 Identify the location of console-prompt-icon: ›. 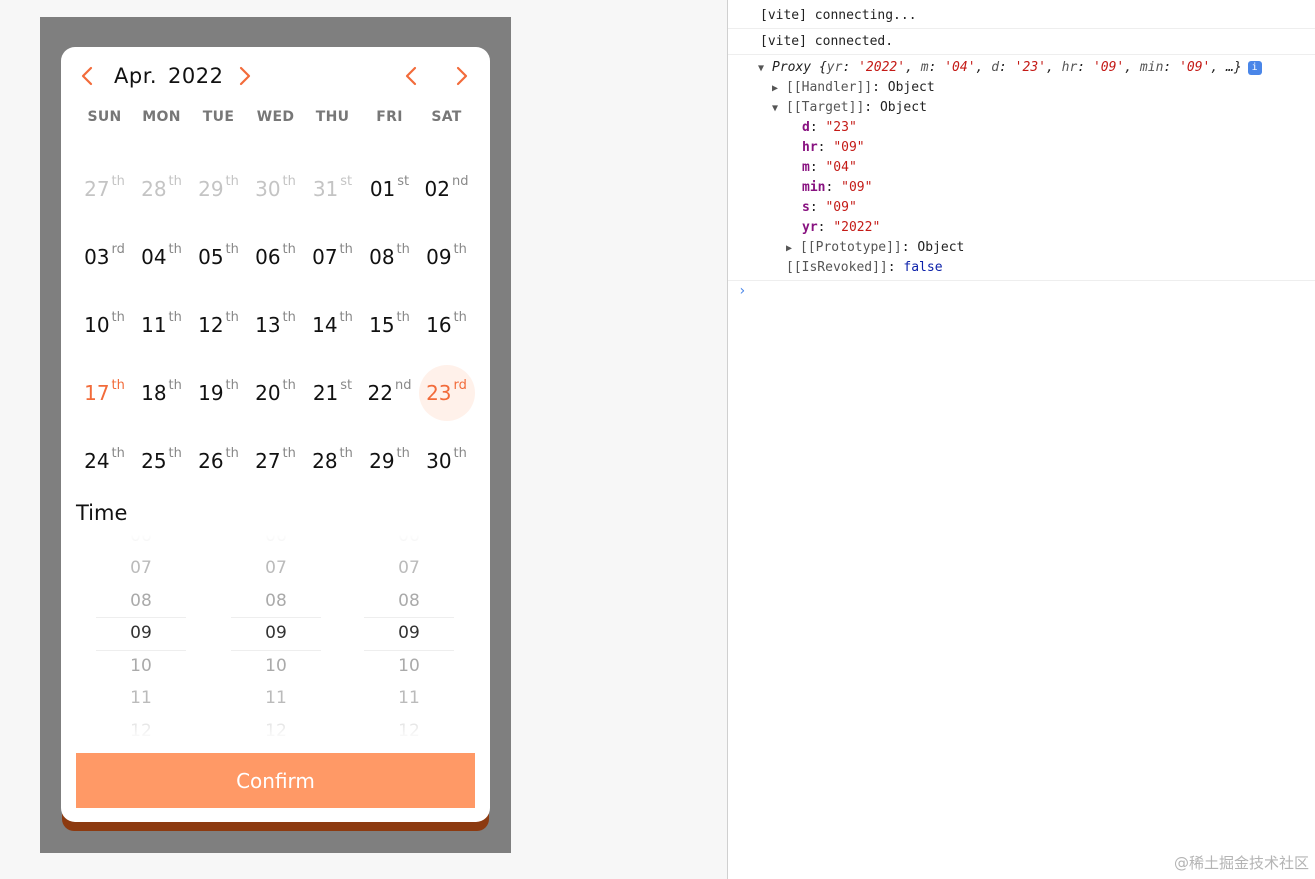
(742, 291).